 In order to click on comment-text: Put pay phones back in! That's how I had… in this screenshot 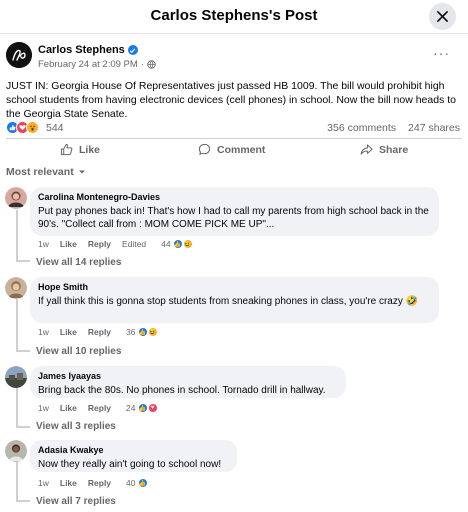, I will do `click(233, 218)`.